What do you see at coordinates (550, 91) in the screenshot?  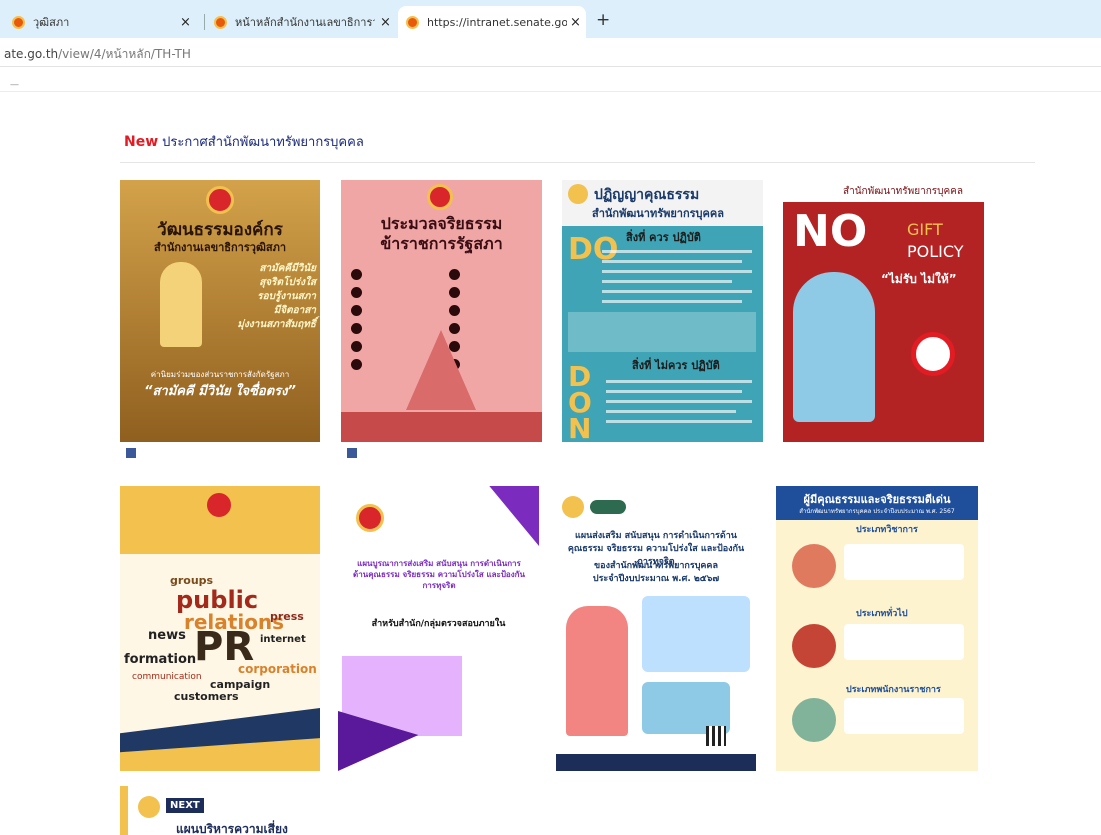 I see `header-divider` at bounding box center [550, 91].